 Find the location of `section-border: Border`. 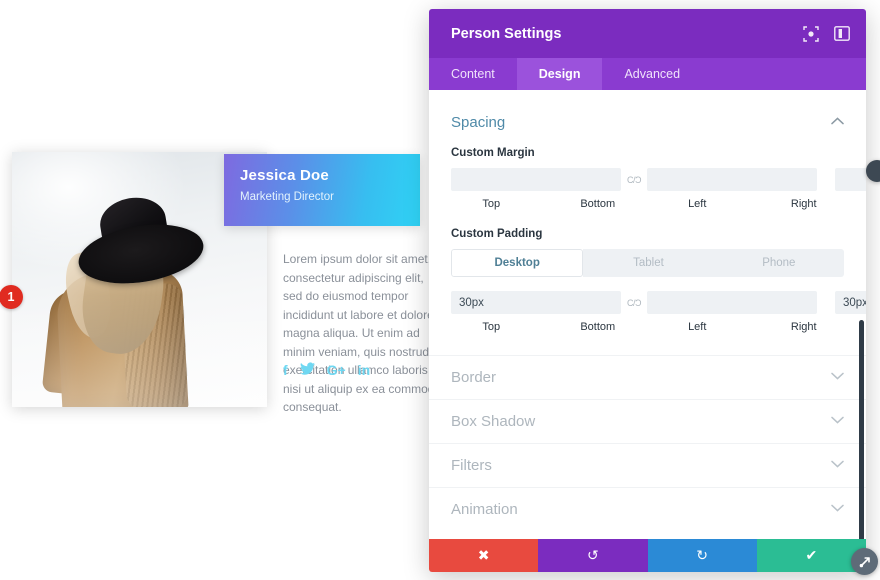

section-border: Border is located at coordinates (647, 377).